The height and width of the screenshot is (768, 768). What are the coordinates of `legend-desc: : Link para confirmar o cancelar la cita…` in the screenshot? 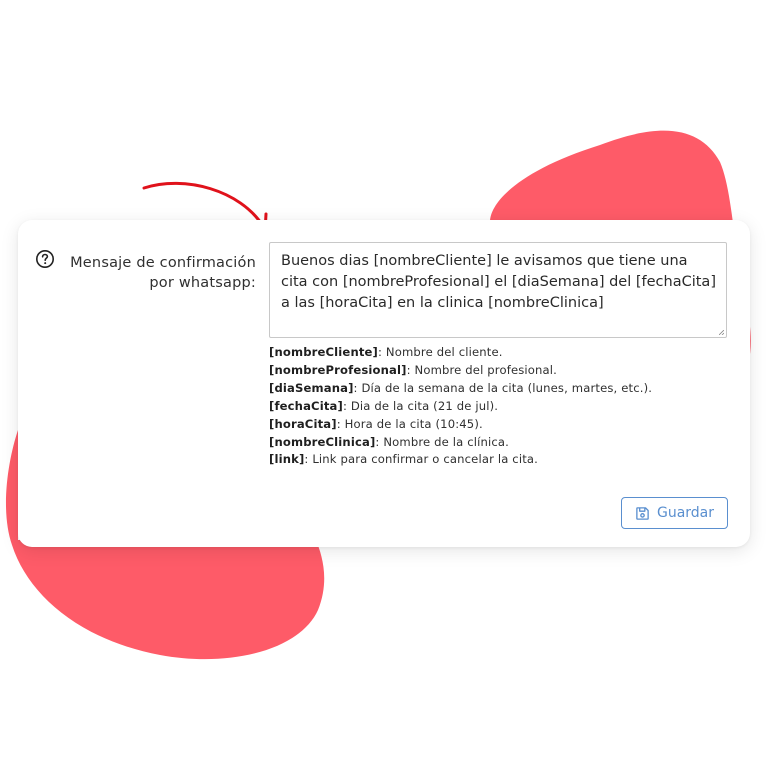 It's located at (421, 459).